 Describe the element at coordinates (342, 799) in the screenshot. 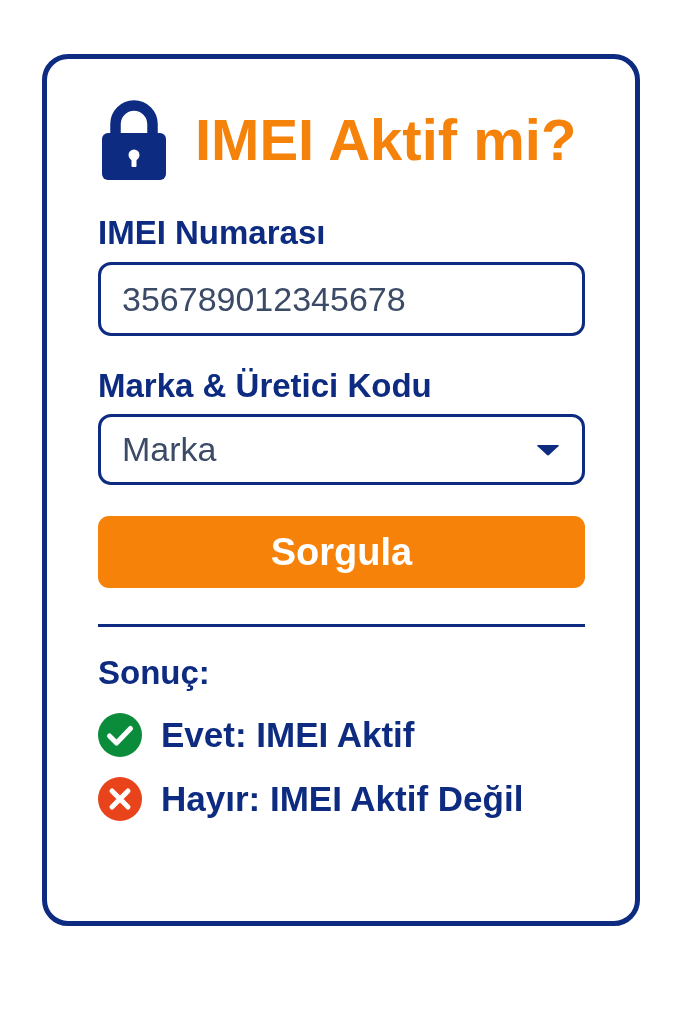

I see `result-text: Hayır: IMEI Aktif Değil` at that location.